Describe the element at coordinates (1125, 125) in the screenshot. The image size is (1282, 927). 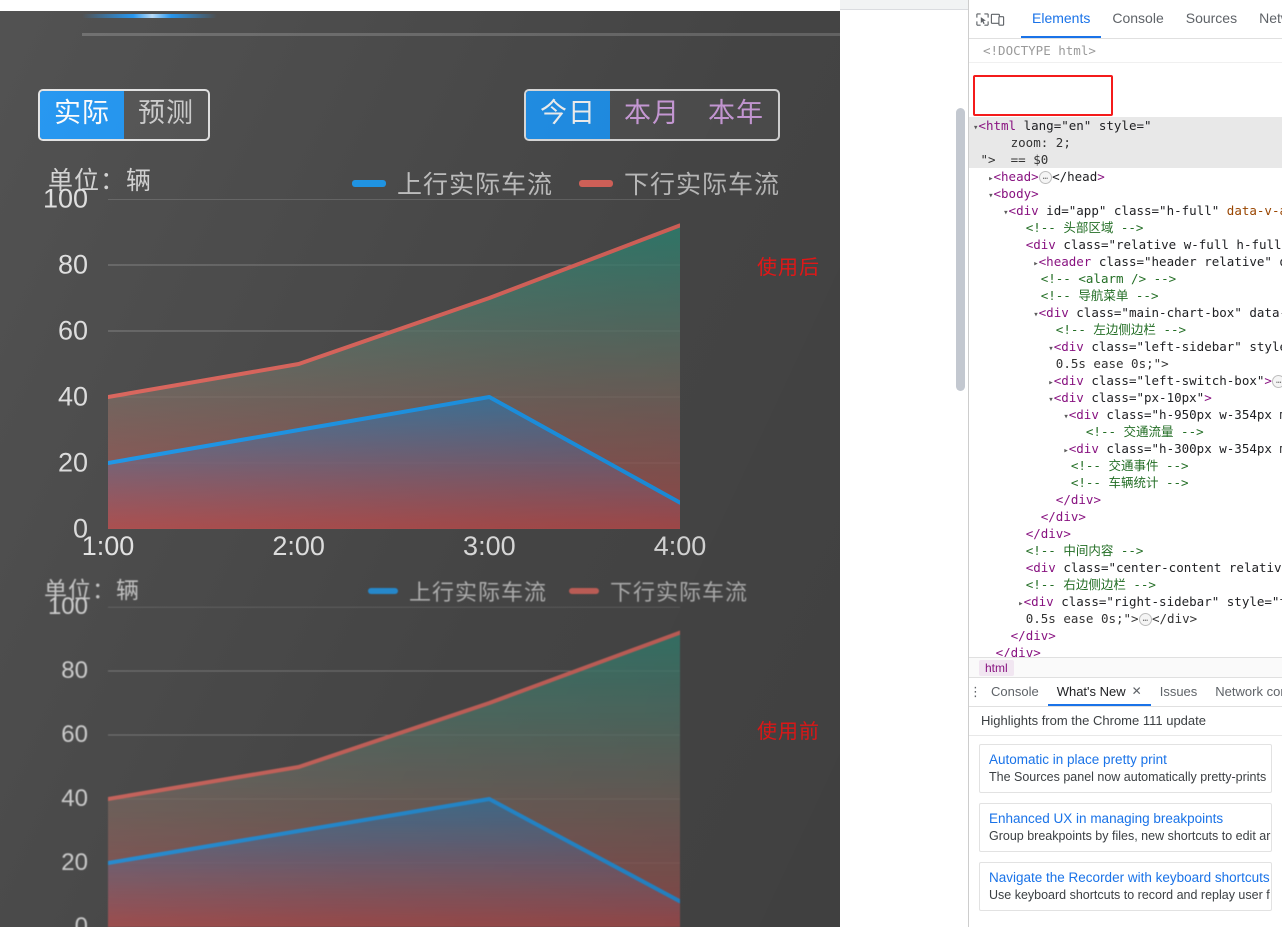
I see `dom-tree-line: ▾<html lang="en" style="` at that location.